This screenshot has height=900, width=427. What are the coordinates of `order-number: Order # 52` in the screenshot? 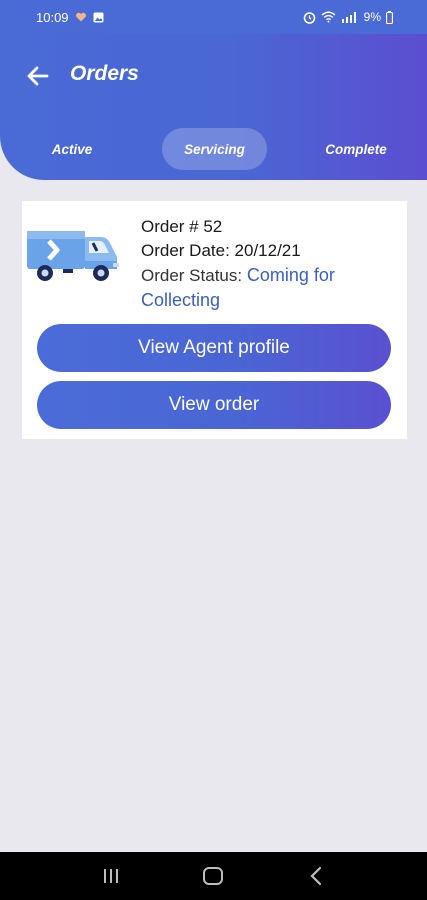 It's located at (182, 226).